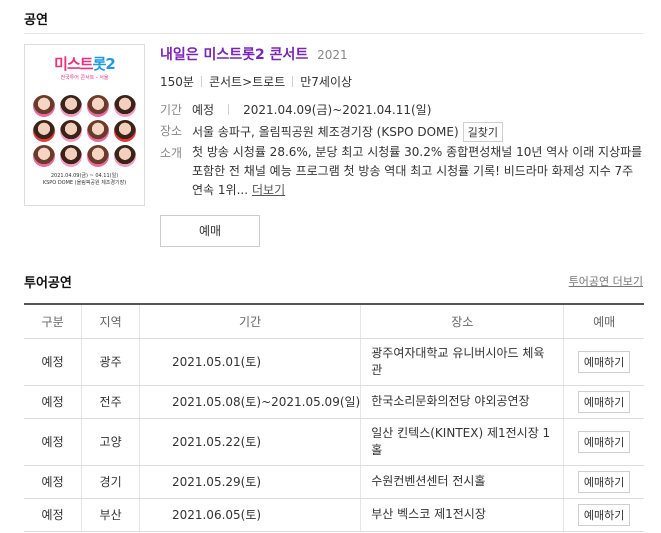 This screenshot has height=533, width=661. I want to click on concert-title-row: 내일은 미스트롯2 콘서트 2021, so click(254, 54).